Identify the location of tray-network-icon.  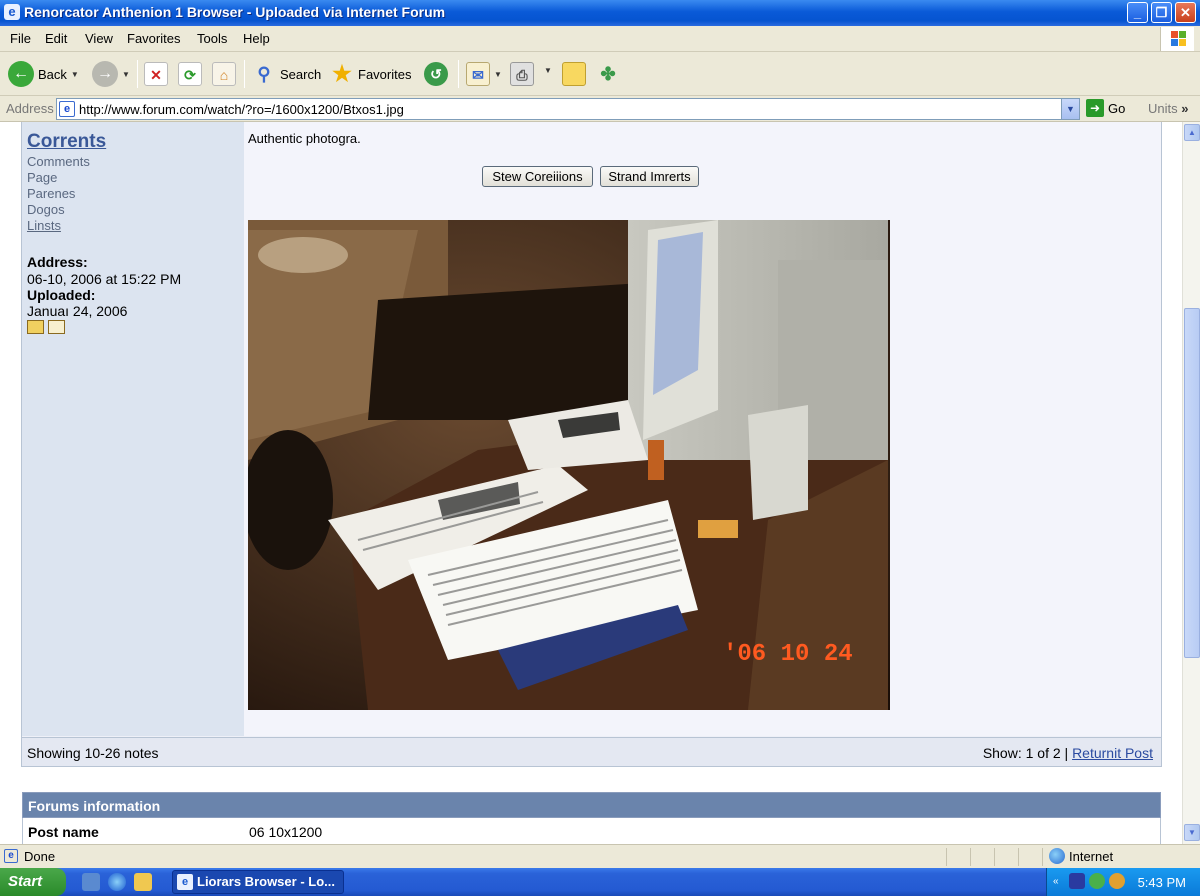
(1097, 881).